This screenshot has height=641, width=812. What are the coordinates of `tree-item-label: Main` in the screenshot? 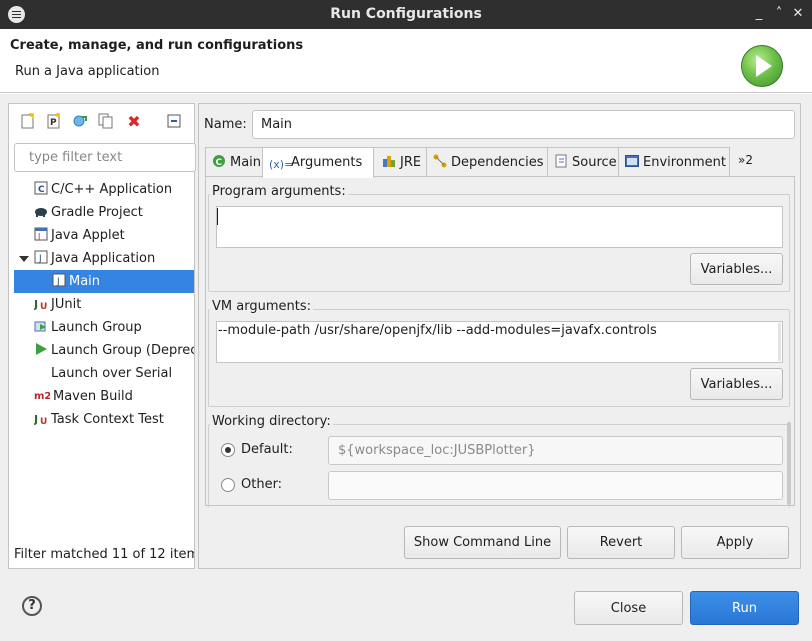 It's located at (85, 281).